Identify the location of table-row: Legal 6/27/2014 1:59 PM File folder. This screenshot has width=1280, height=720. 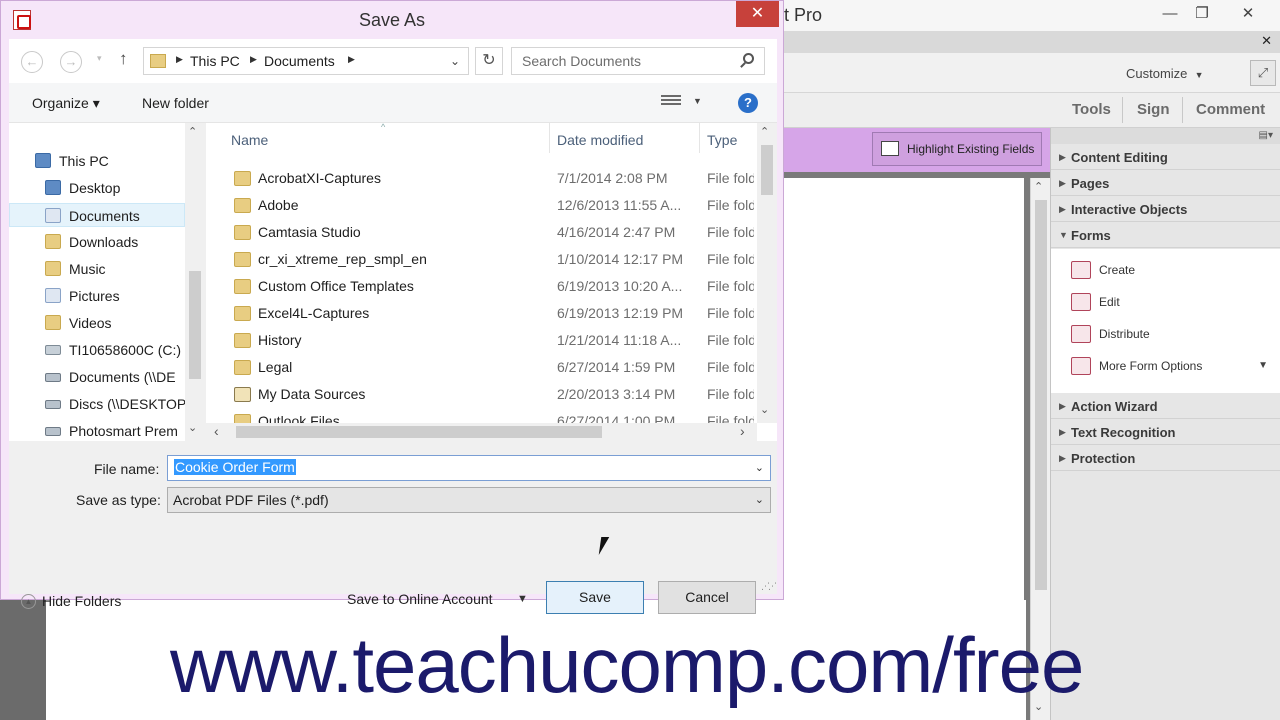
(480, 367).